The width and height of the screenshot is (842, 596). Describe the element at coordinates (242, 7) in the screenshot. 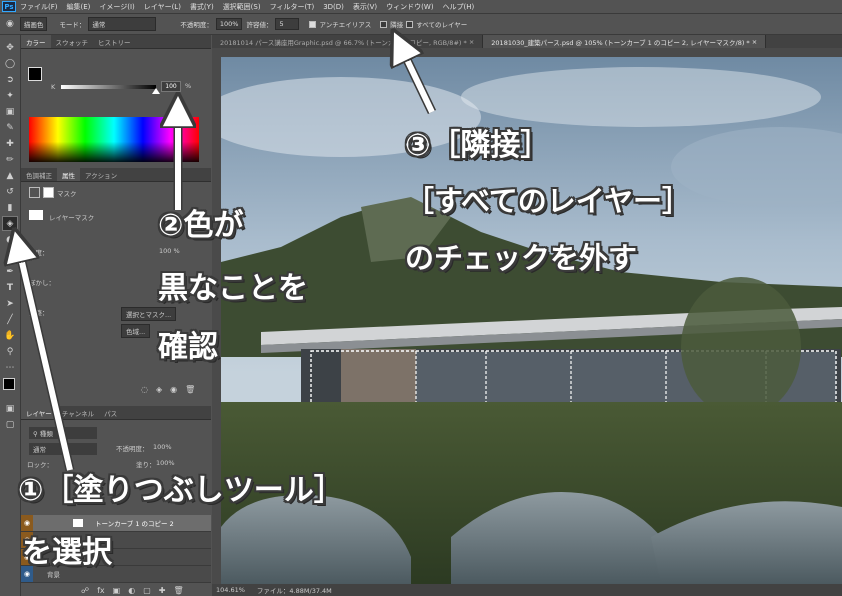

I see `menu-select: 選択範囲(S)` at that location.